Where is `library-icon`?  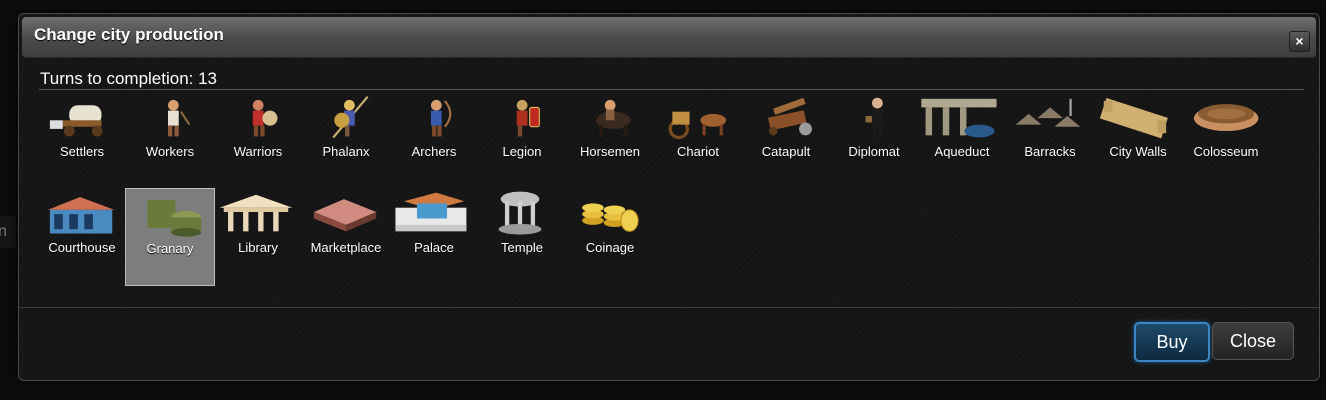 library-icon is located at coordinates (256, 213).